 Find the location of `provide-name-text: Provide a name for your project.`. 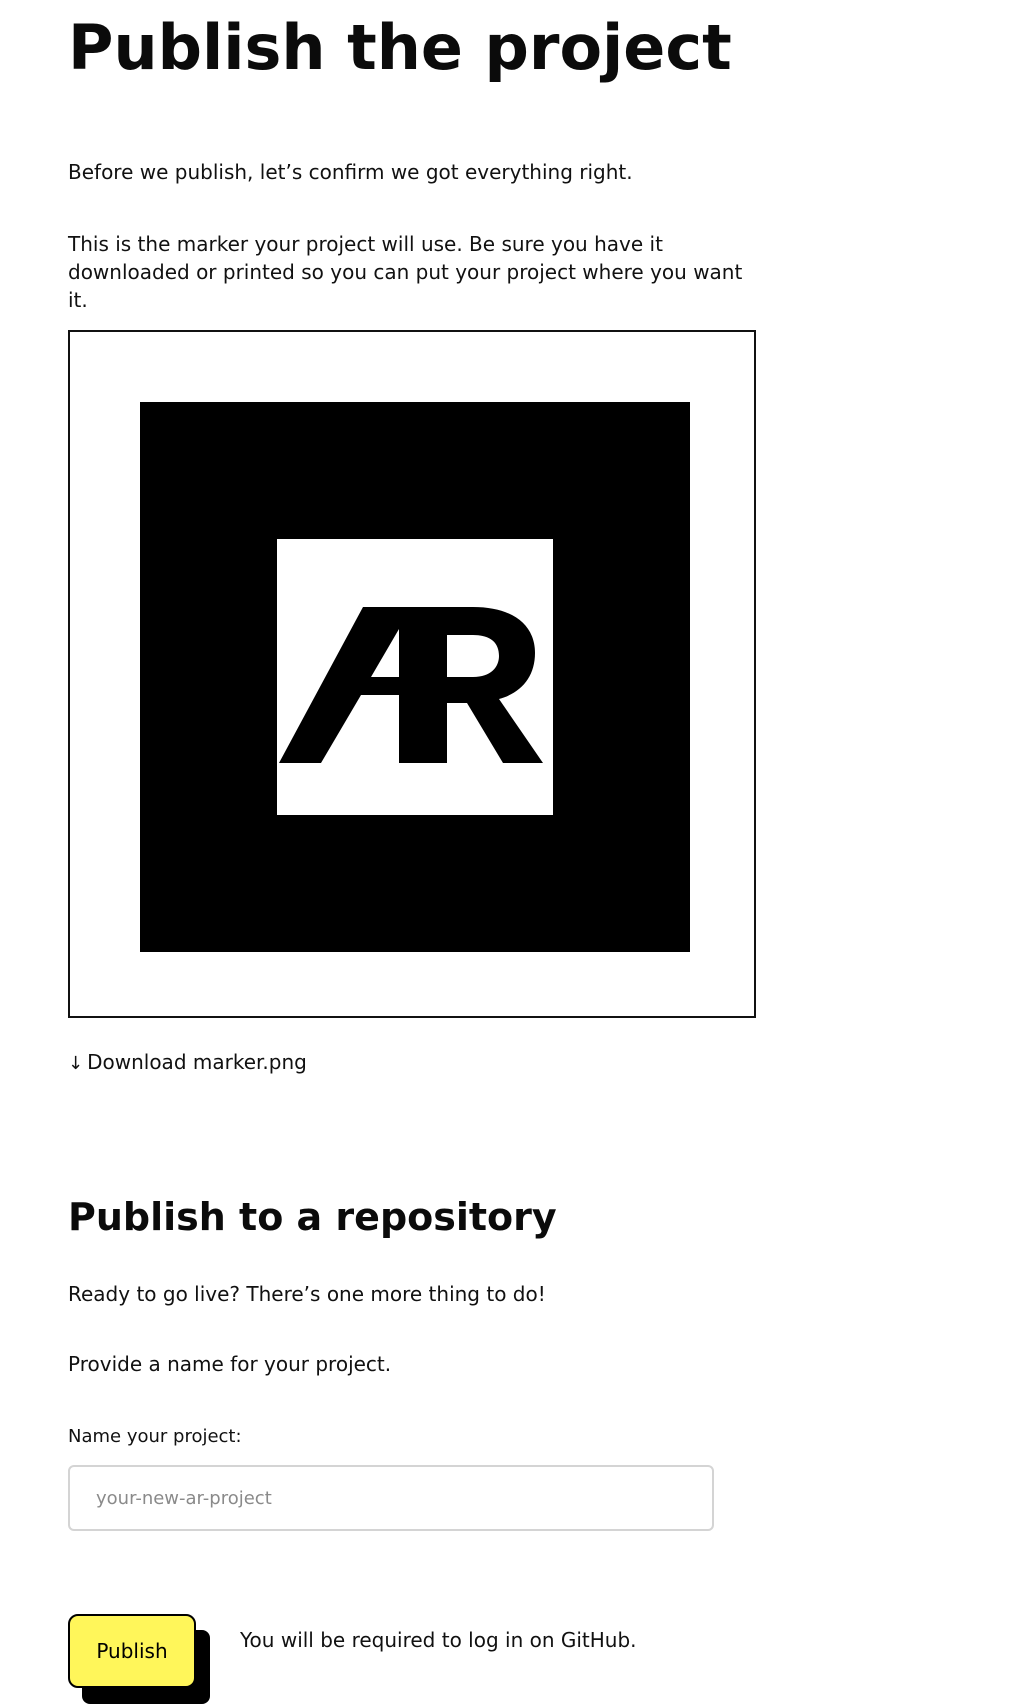

provide-name-text: Provide a name for your project. is located at coordinates (230, 1364).